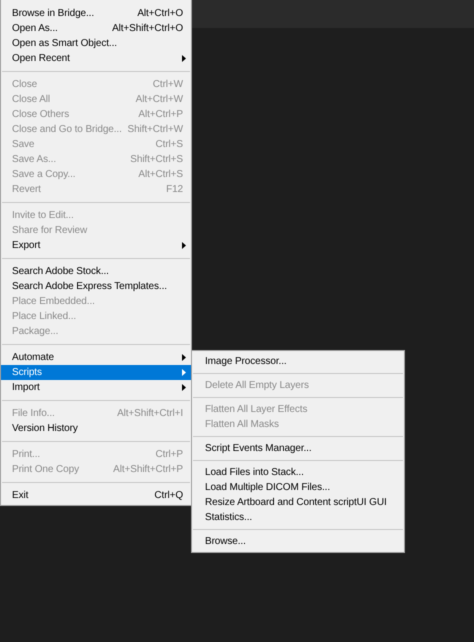 The image size is (474, 642). What do you see at coordinates (159, 100) in the screenshot?
I see `shortcut-label: Alt+Ctrl+W` at bounding box center [159, 100].